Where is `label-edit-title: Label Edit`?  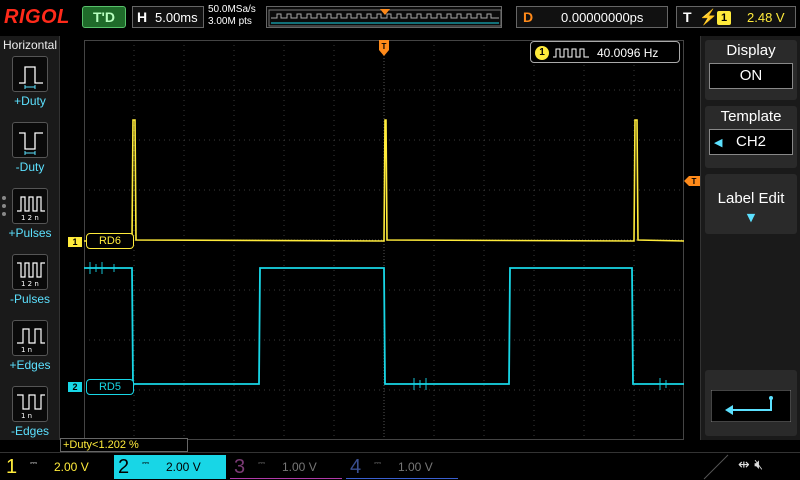
label-edit-title: Label Edit is located at coordinates (751, 198).